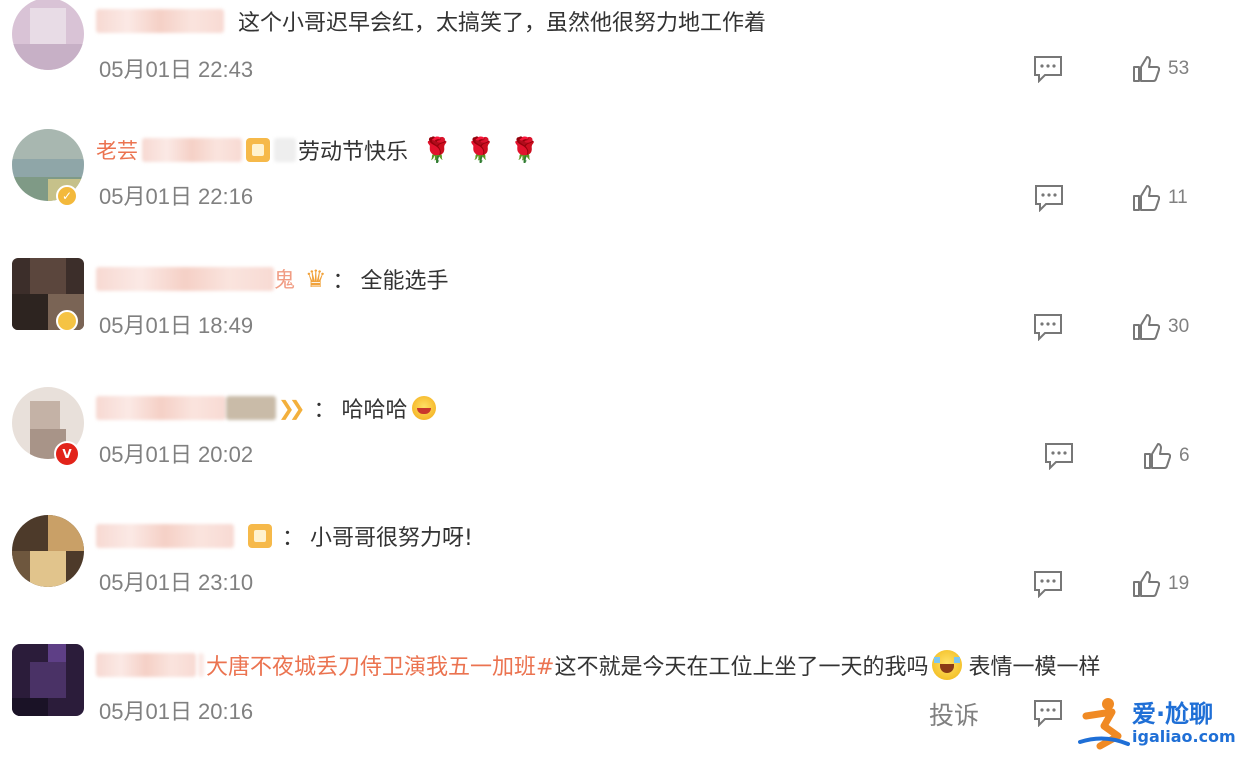  I want to click on comment-time: 05月01日 22:16, so click(176, 196).